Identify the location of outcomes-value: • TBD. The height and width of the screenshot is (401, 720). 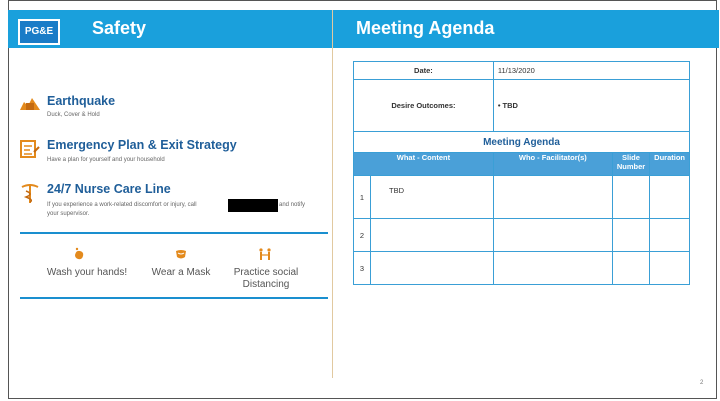
(591, 105).